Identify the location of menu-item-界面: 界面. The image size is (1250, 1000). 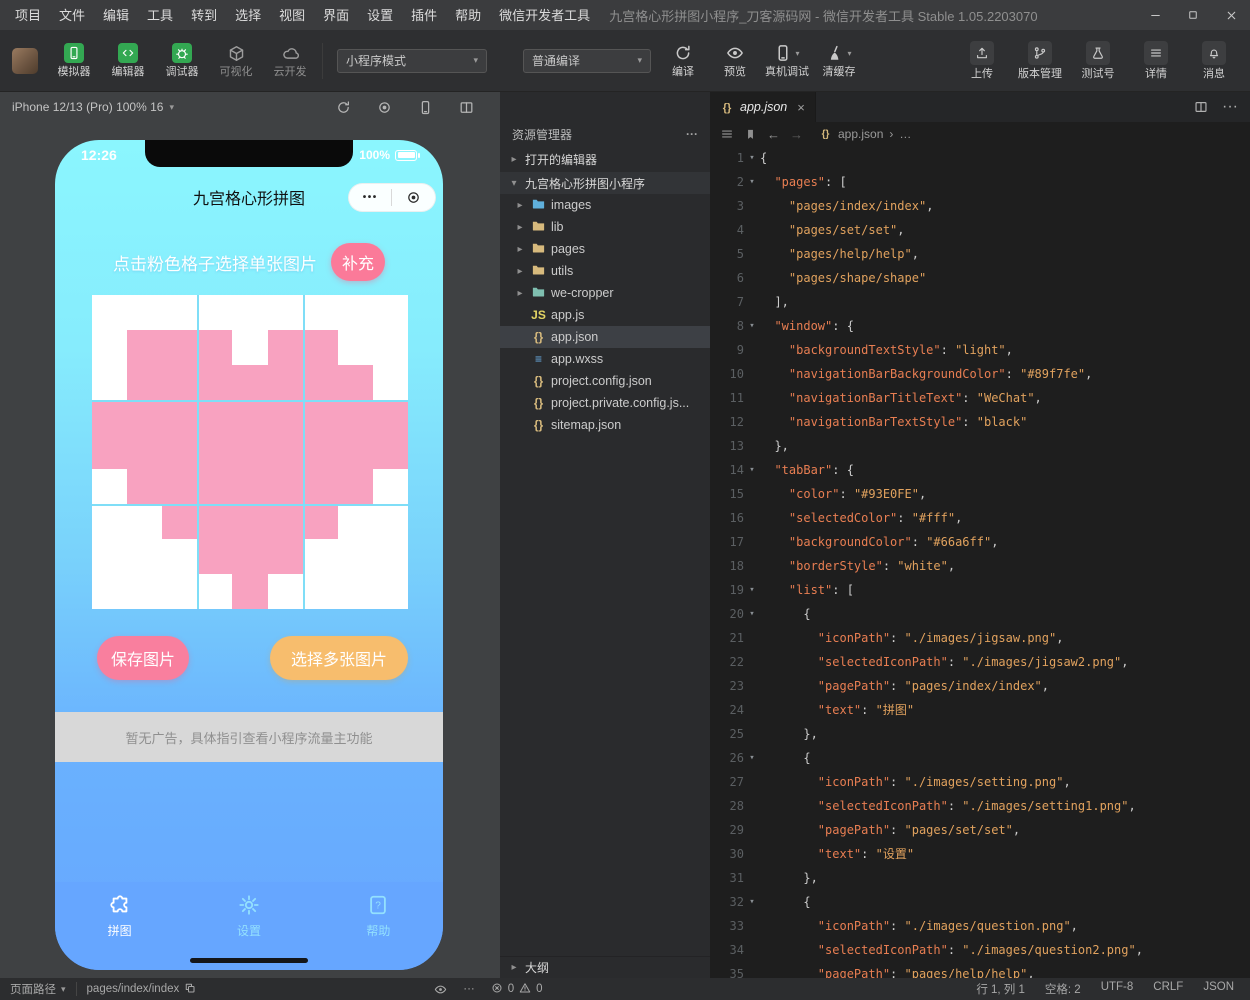
(336, 15).